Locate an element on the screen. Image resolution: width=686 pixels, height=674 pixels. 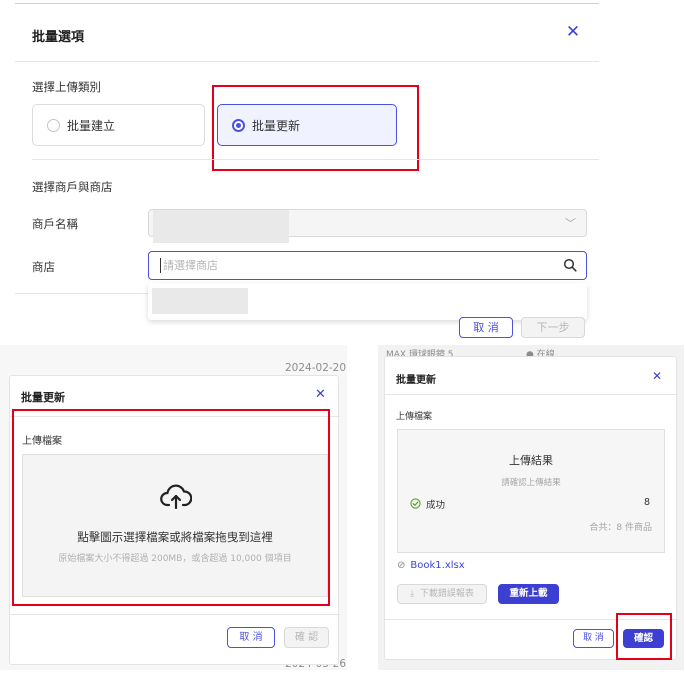
radio-selected-icon is located at coordinates (238, 125).